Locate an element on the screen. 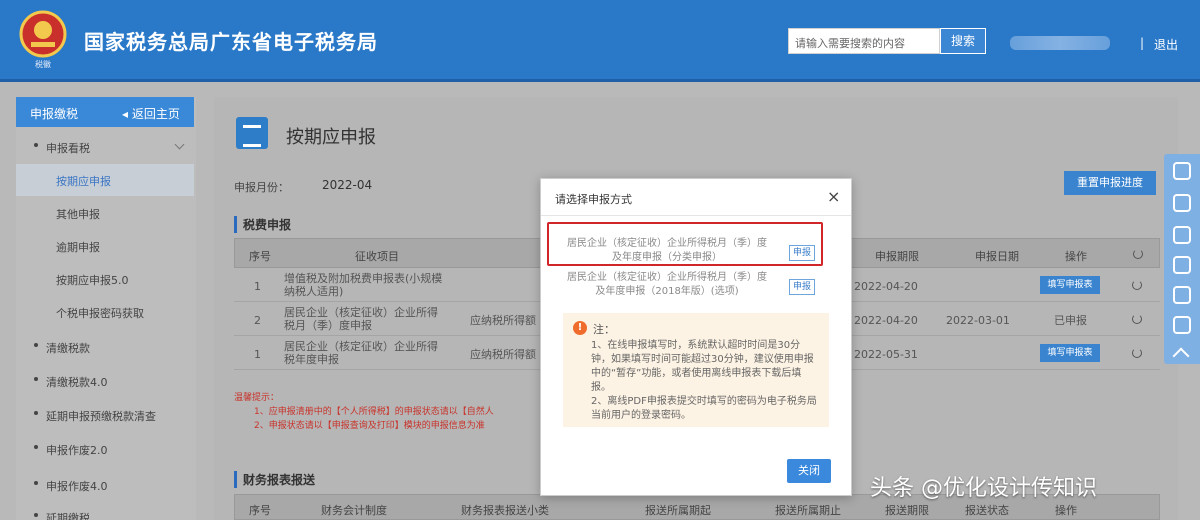 The width and height of the screenshot is (1200, 520). sidebar-item-label: 申报看税 is located at coordinates (68, 148).